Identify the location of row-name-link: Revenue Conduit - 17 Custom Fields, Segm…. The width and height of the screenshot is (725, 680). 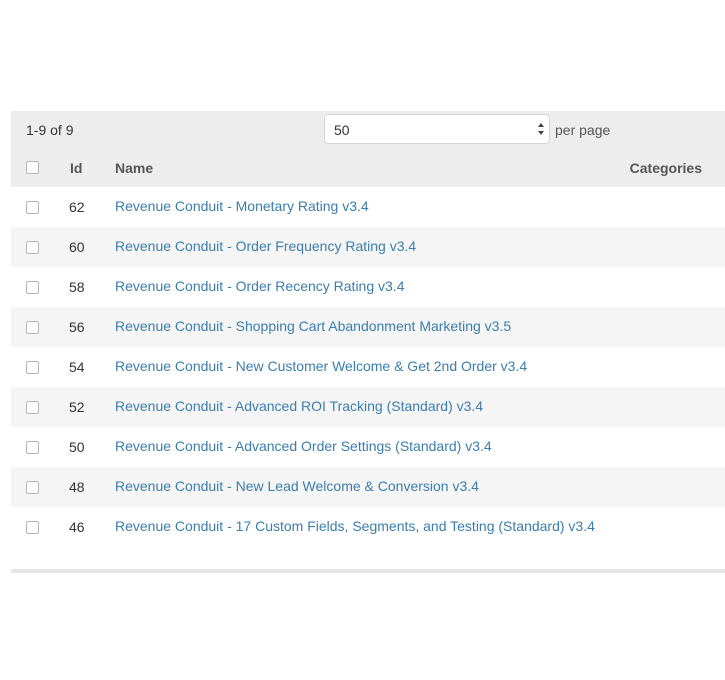
(355, 526).